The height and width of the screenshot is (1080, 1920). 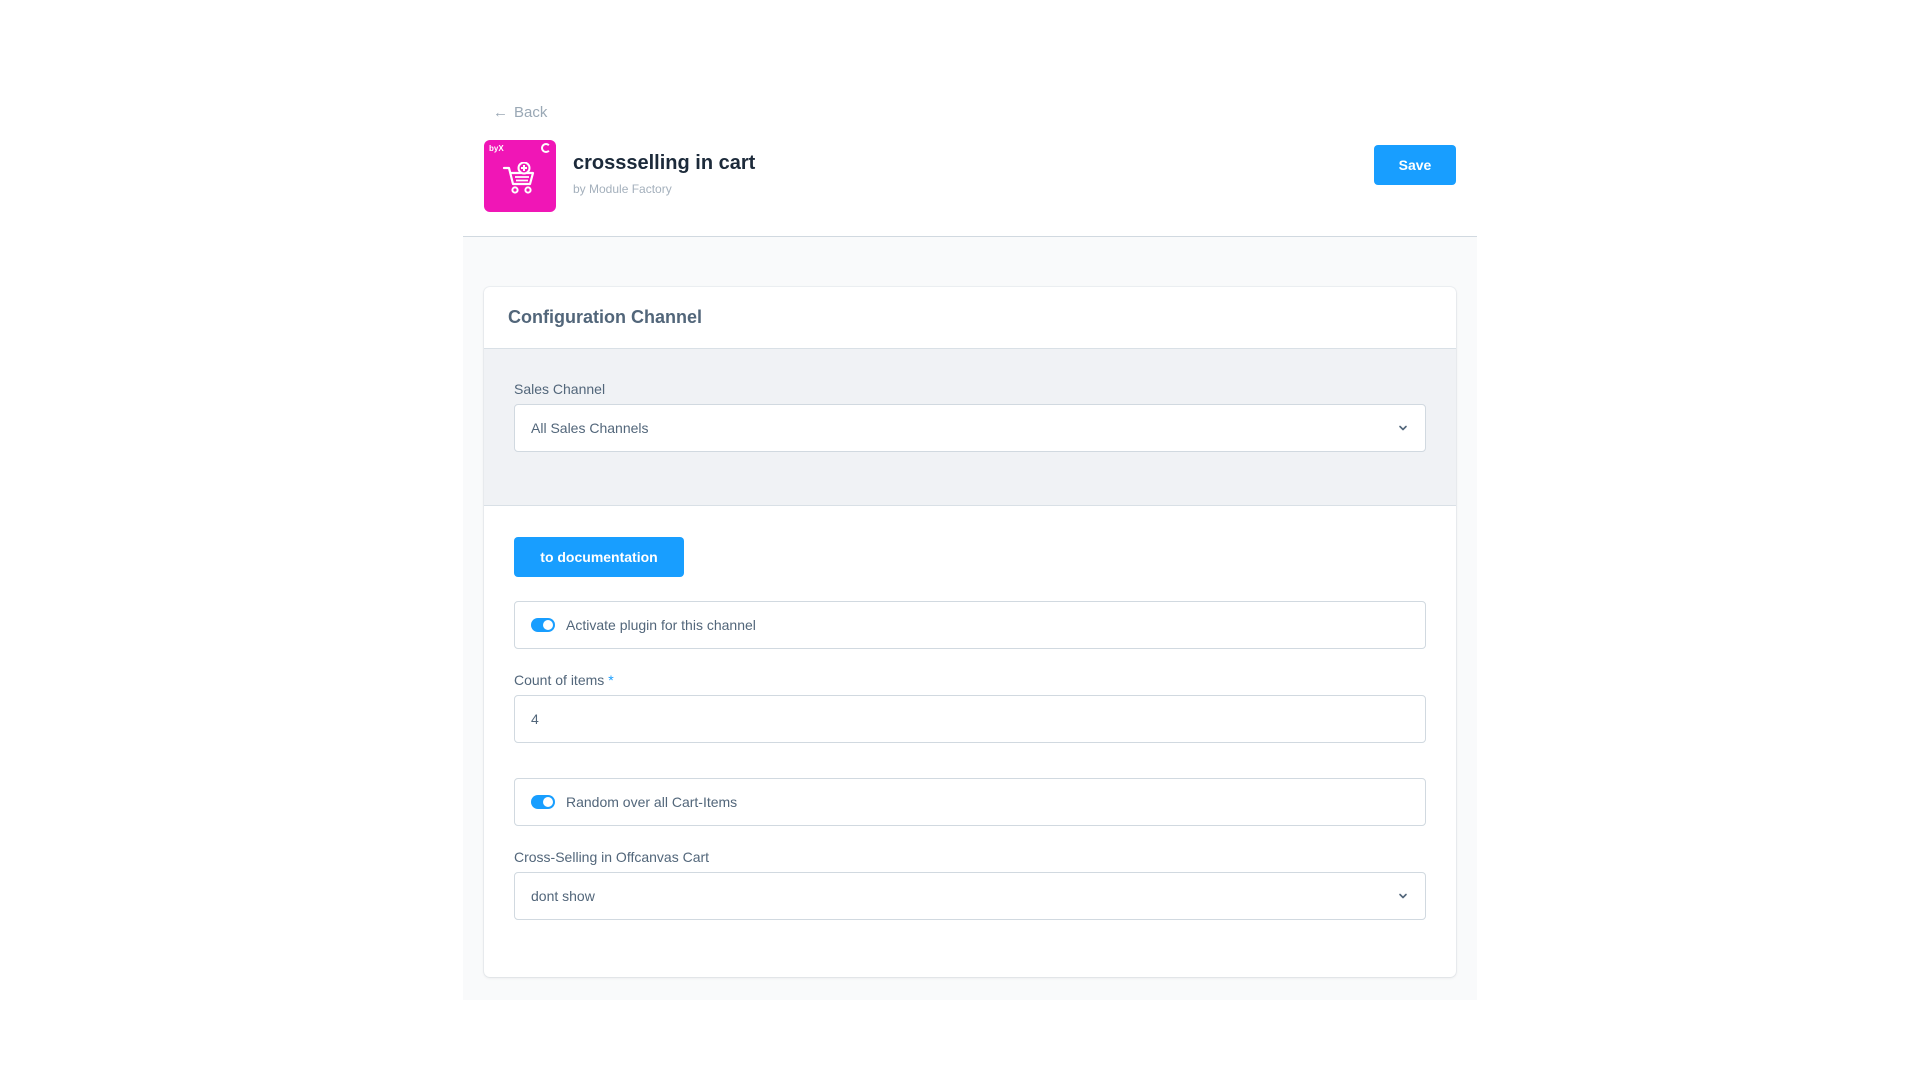 What do you see at coordinates (970, 802) in the screenshot?
I see `random-cart-items-row: Random over all Cart-Items` at bounding box center [970, 802].